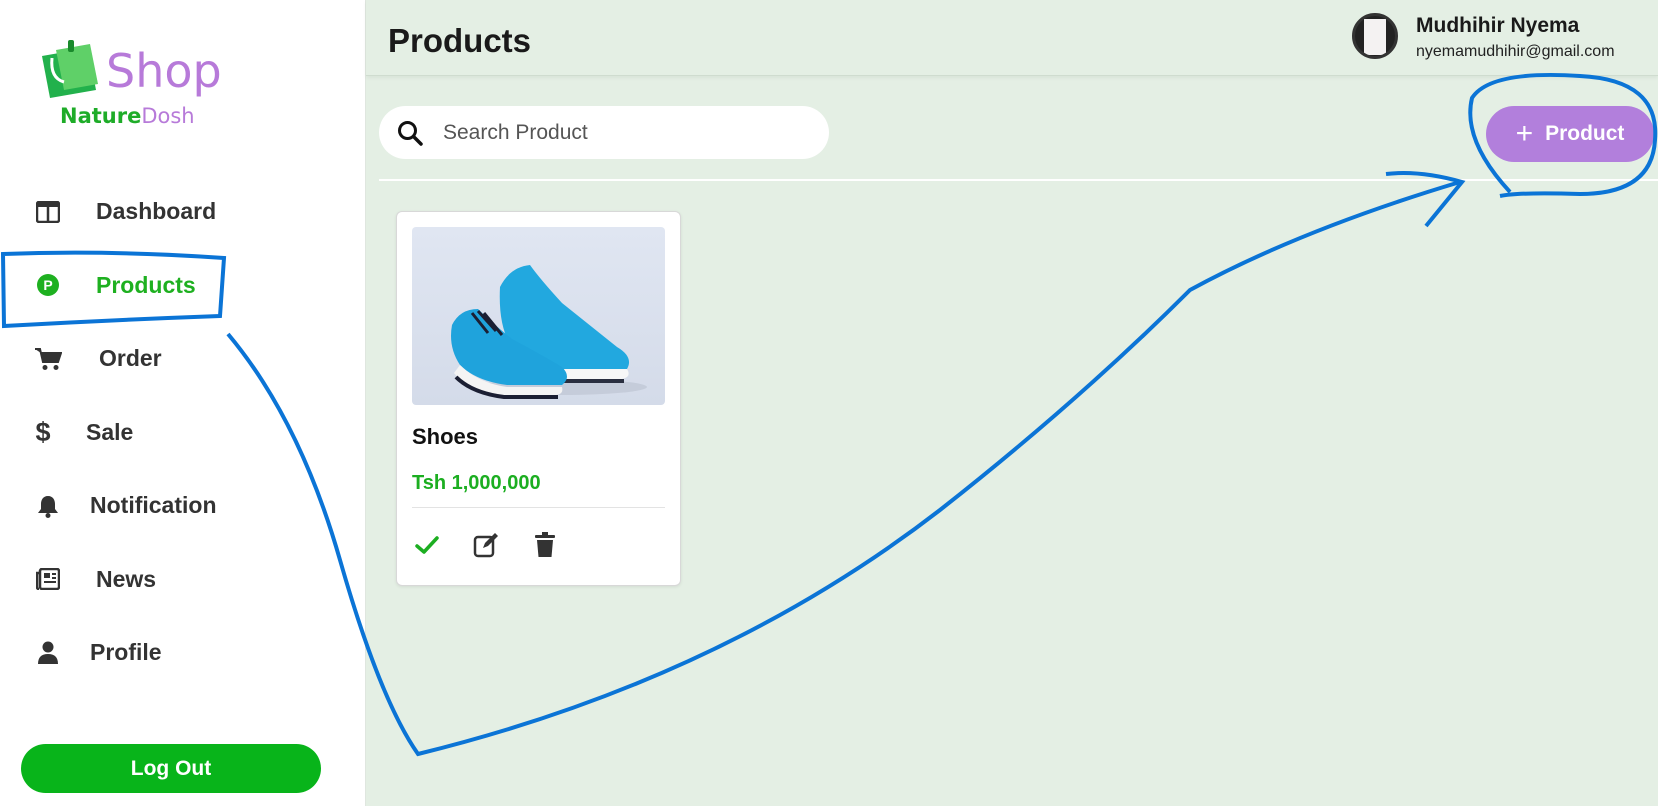 Image resolution: width=1658 pixels, height=806 pixels. Describe the element at coordinates (48, 359) in the screenshot. I see `cart-icon` at that location.